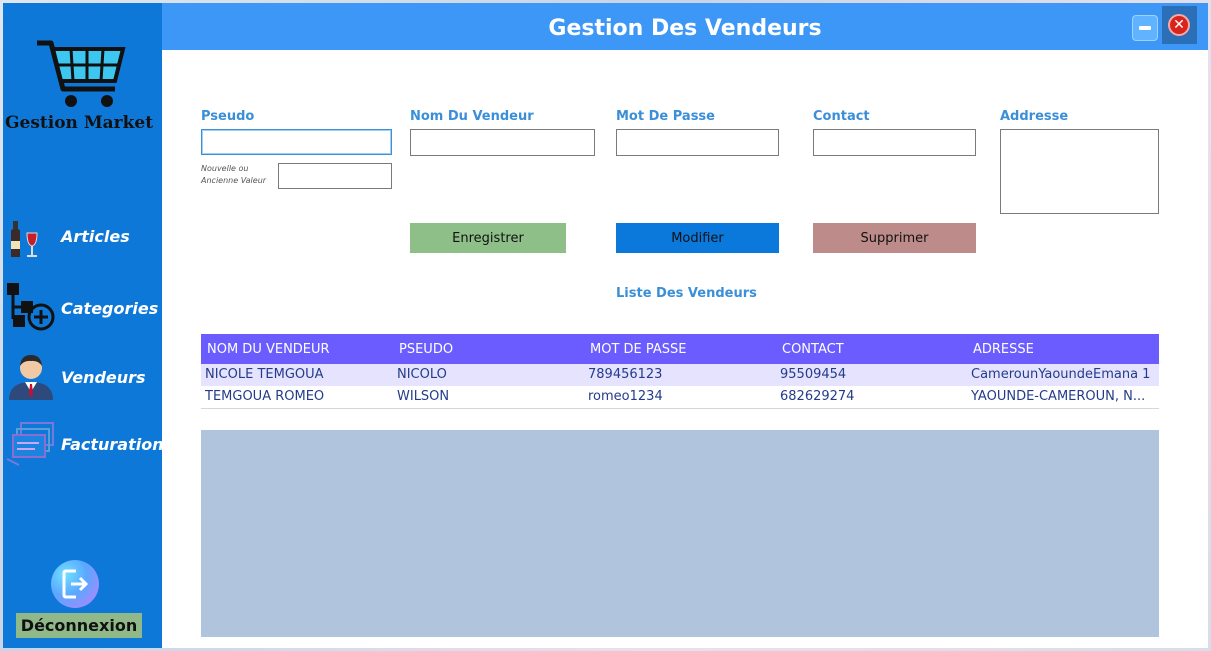  I want to click on old-value-label: Nouvelle ou Ancienne Valeur, so click(234, 174).